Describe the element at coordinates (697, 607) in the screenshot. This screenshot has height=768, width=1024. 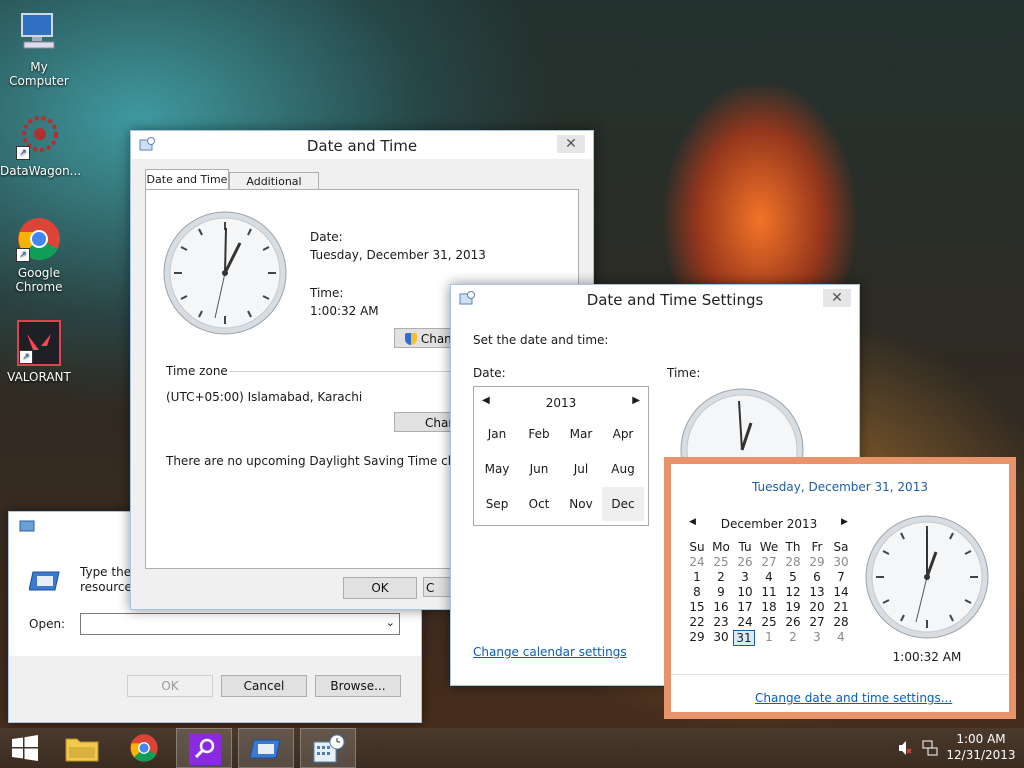
I see `calendar-day: 15` at that location.